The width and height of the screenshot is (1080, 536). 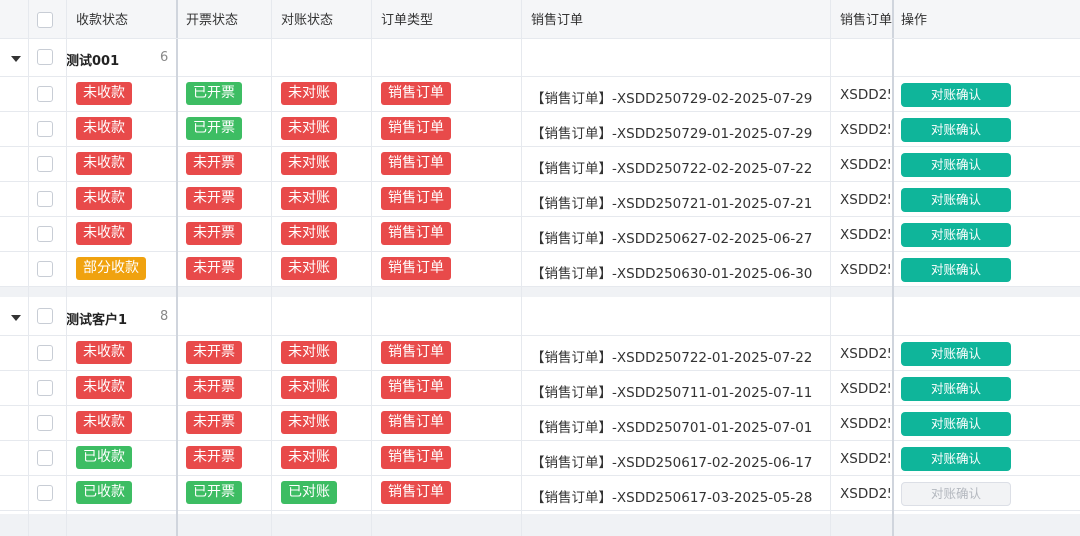 What do you see at coordinates (307, 19) in the screenshot?
I see `col-reconcile-status: 对账状态` at bounding box center [307, 19].